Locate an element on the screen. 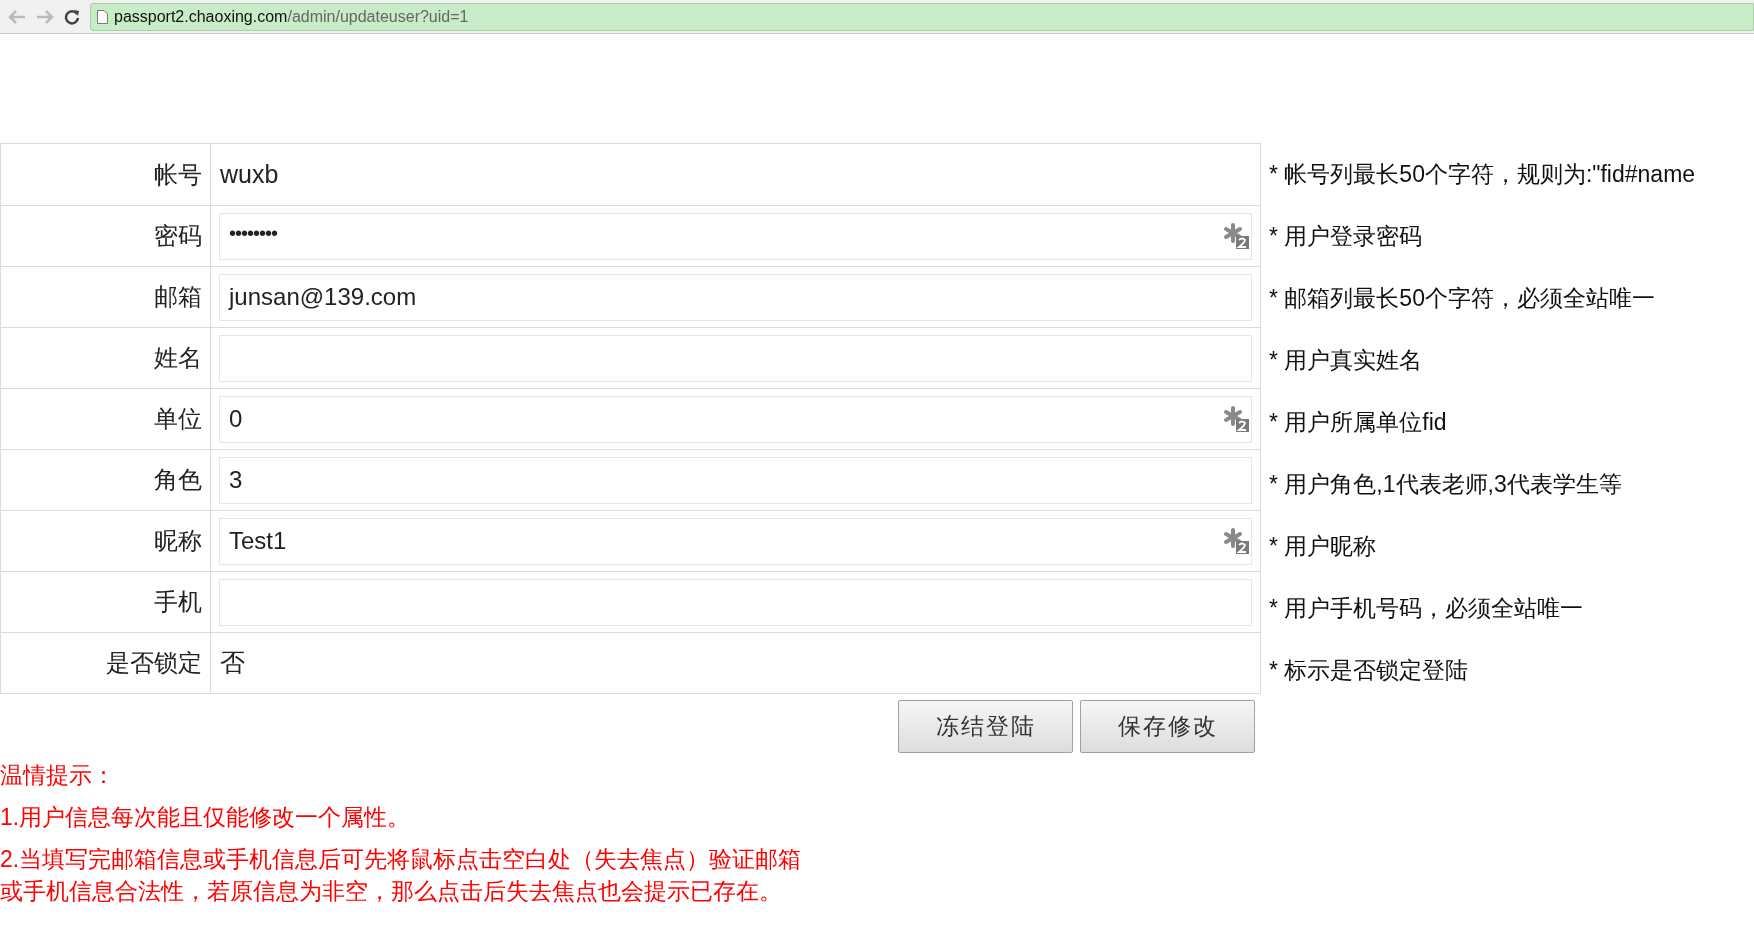 Image resolution: width=1754 pixels, height=952 pixels. page-icon is located at coordinates (102, 16).